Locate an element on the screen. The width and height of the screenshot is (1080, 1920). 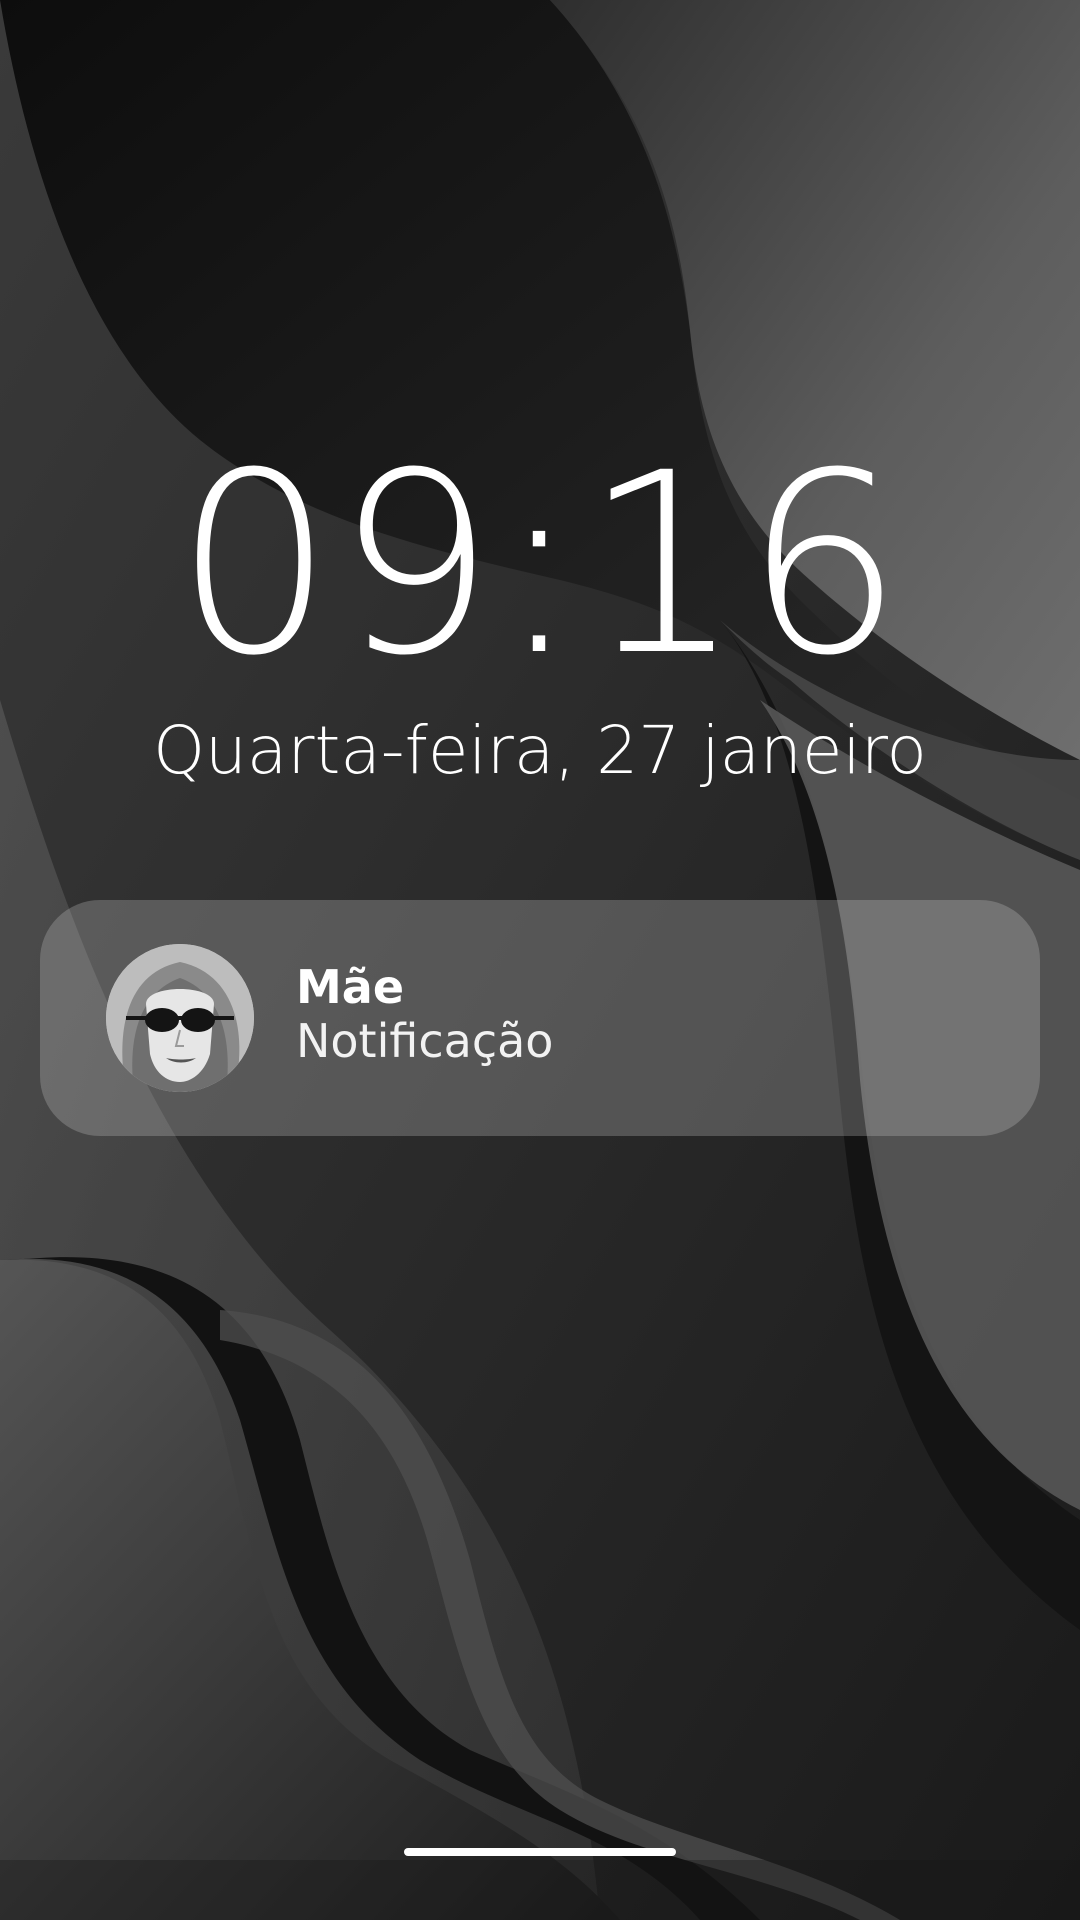
date-label: Quarta-feira, 27 janeiro is located at coordinates (540, 750).